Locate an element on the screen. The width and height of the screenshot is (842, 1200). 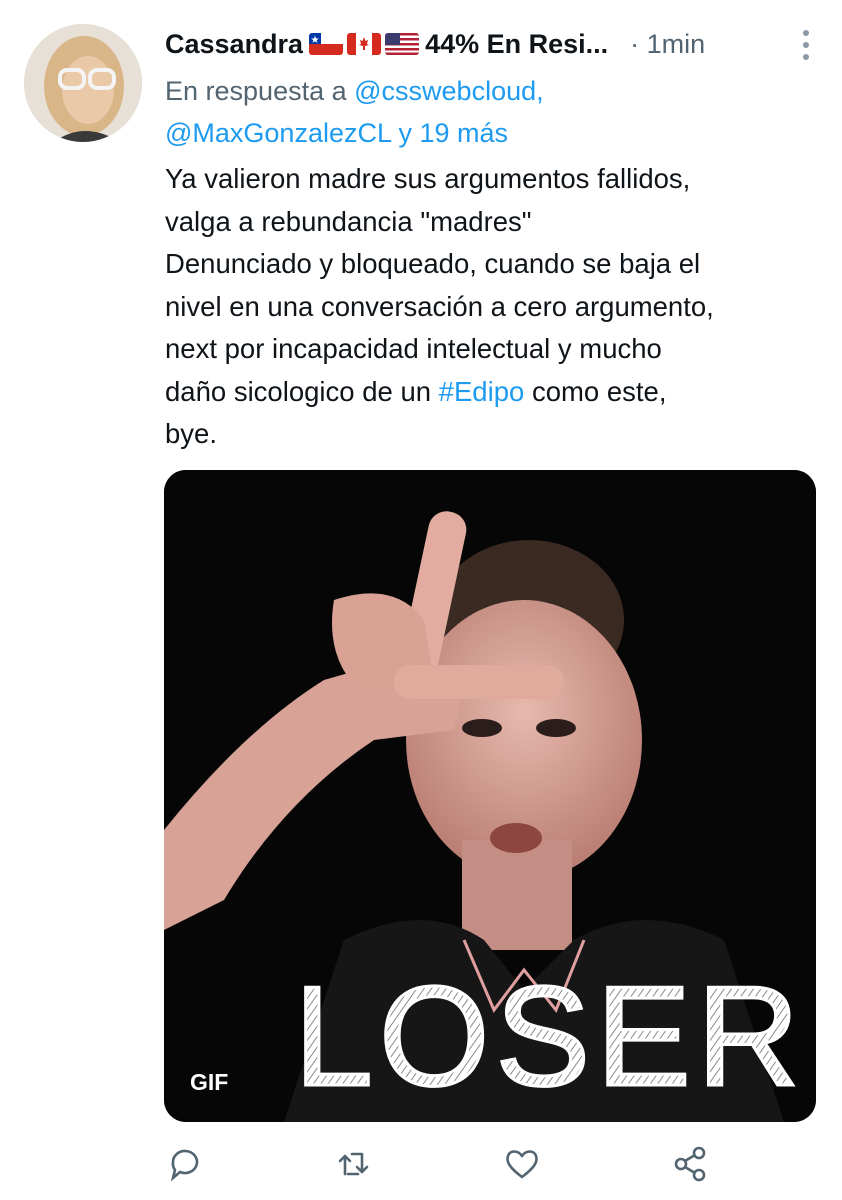
more-options-icon is located at coordinates (806, 45).